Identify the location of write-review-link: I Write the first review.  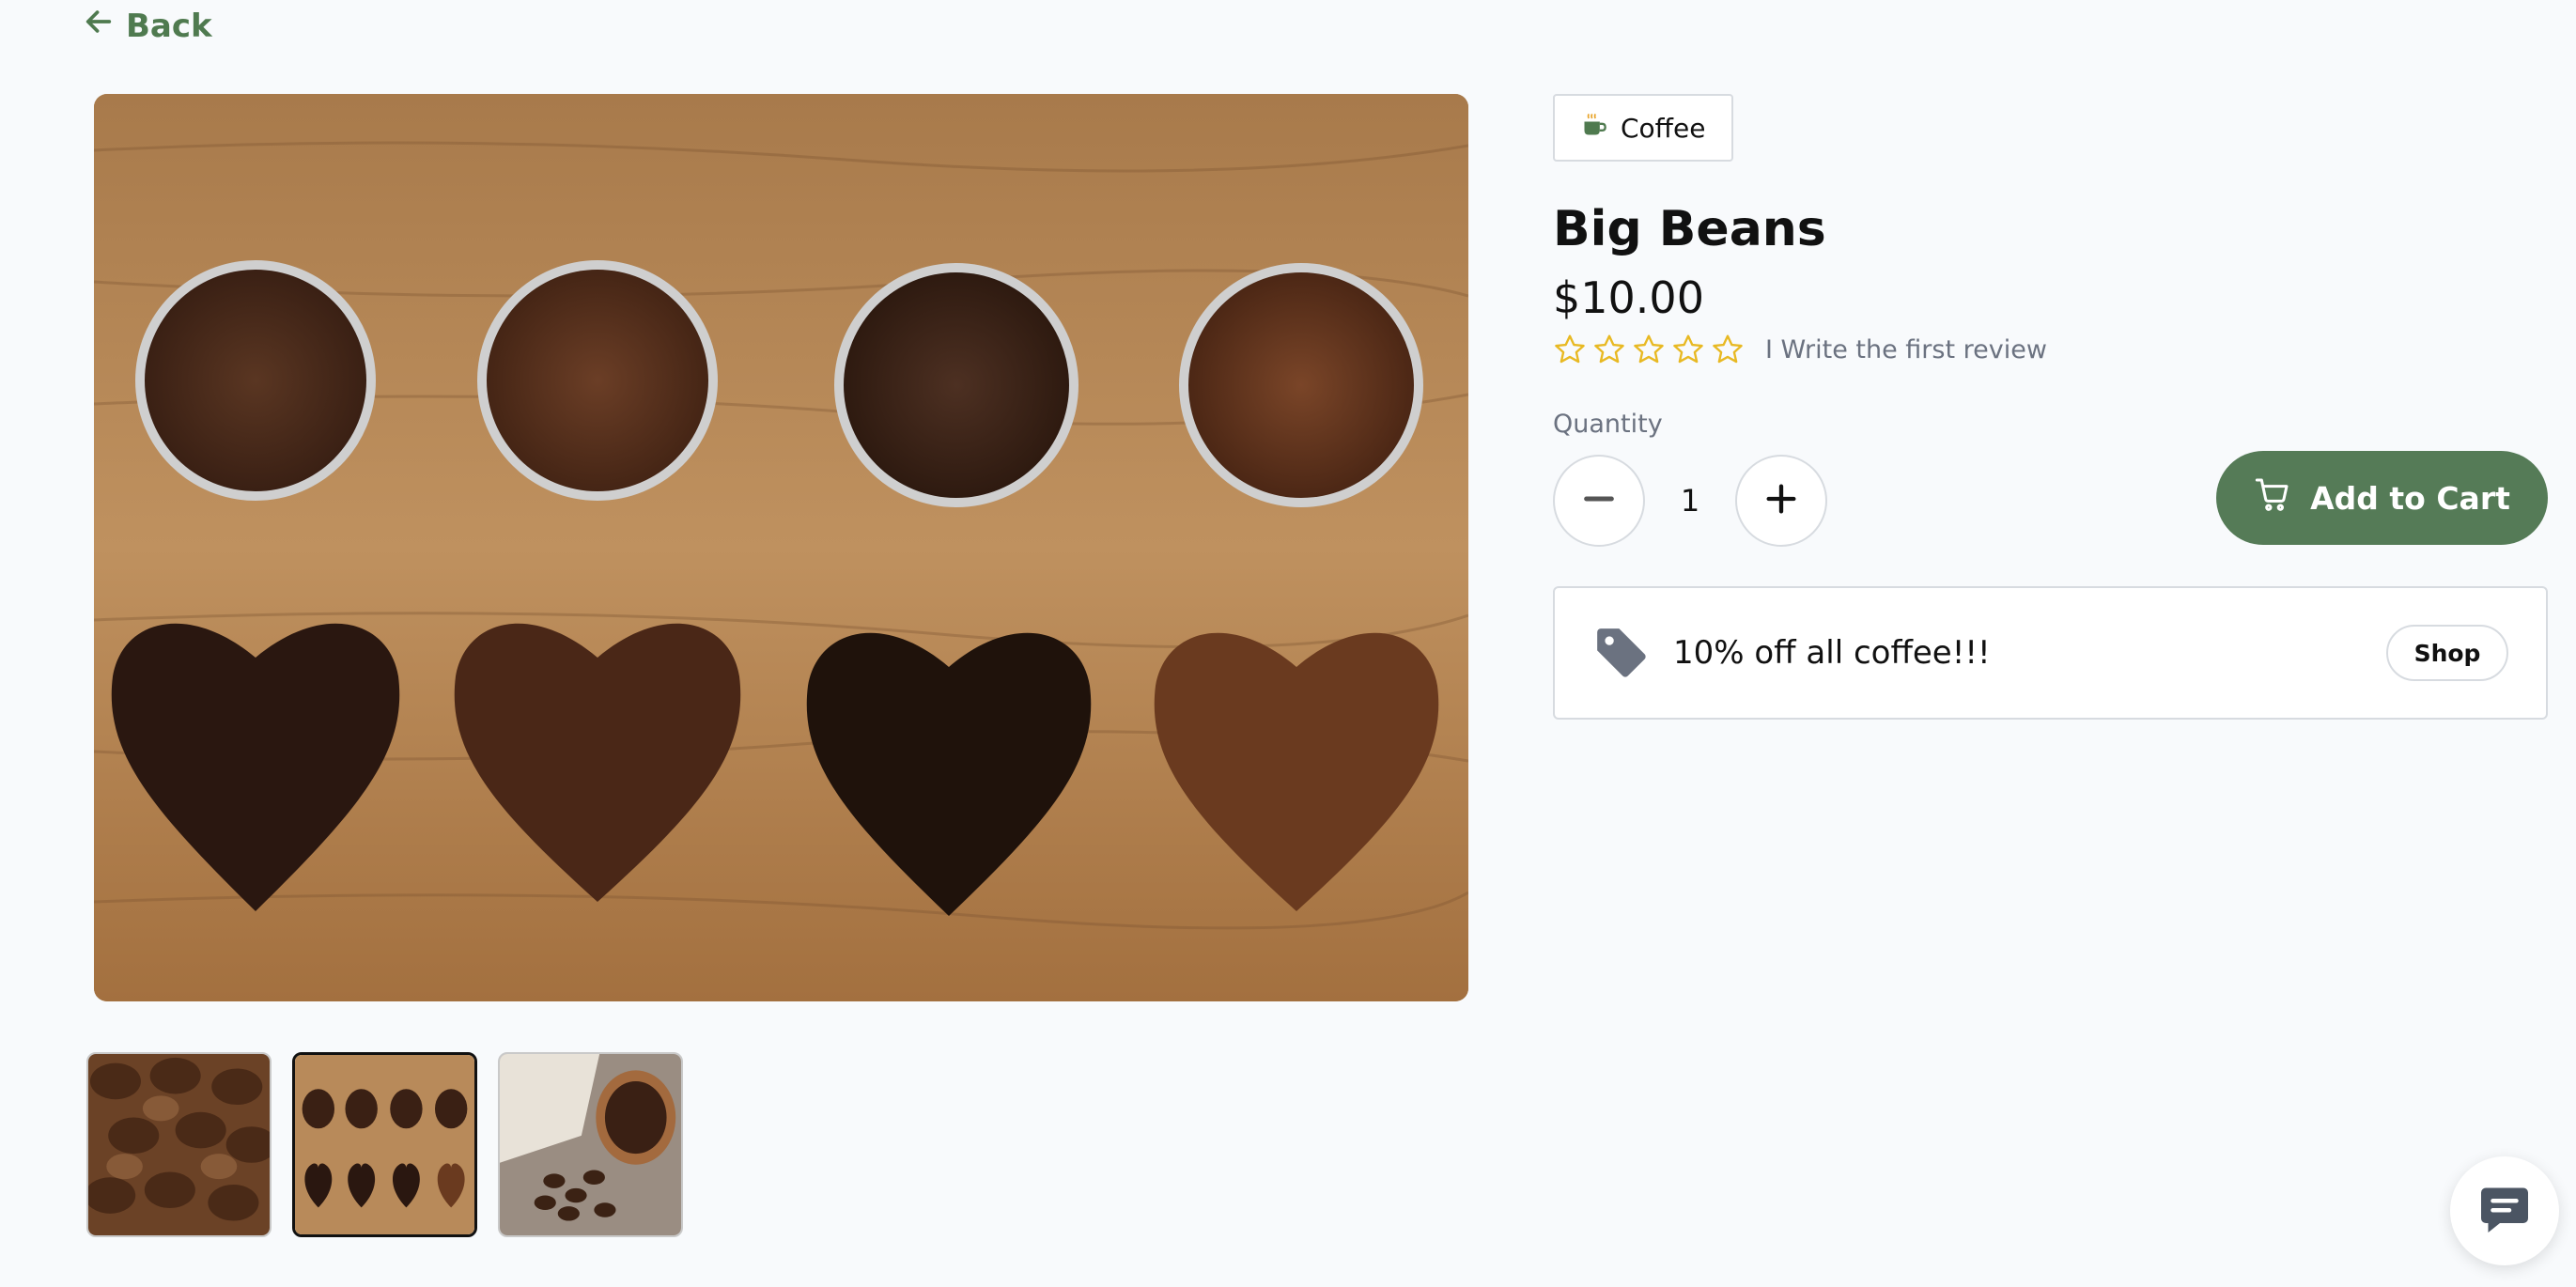
(1906, 349).